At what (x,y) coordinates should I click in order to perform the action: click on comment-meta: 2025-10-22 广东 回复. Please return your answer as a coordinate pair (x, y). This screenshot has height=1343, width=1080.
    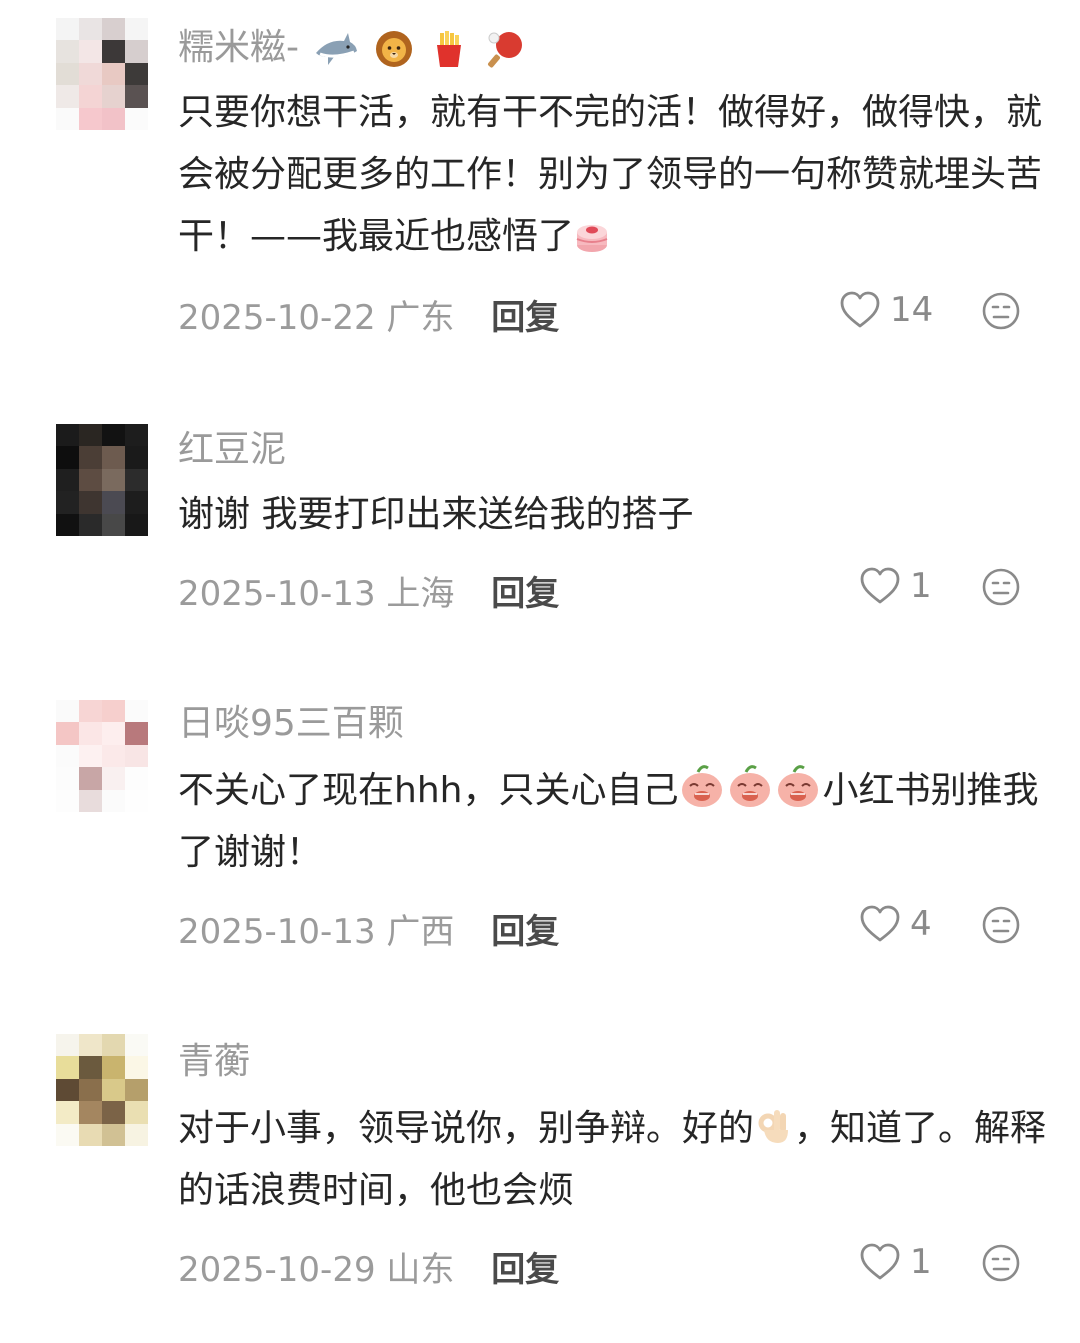
    Looking at the image, I should click on (368, 314).